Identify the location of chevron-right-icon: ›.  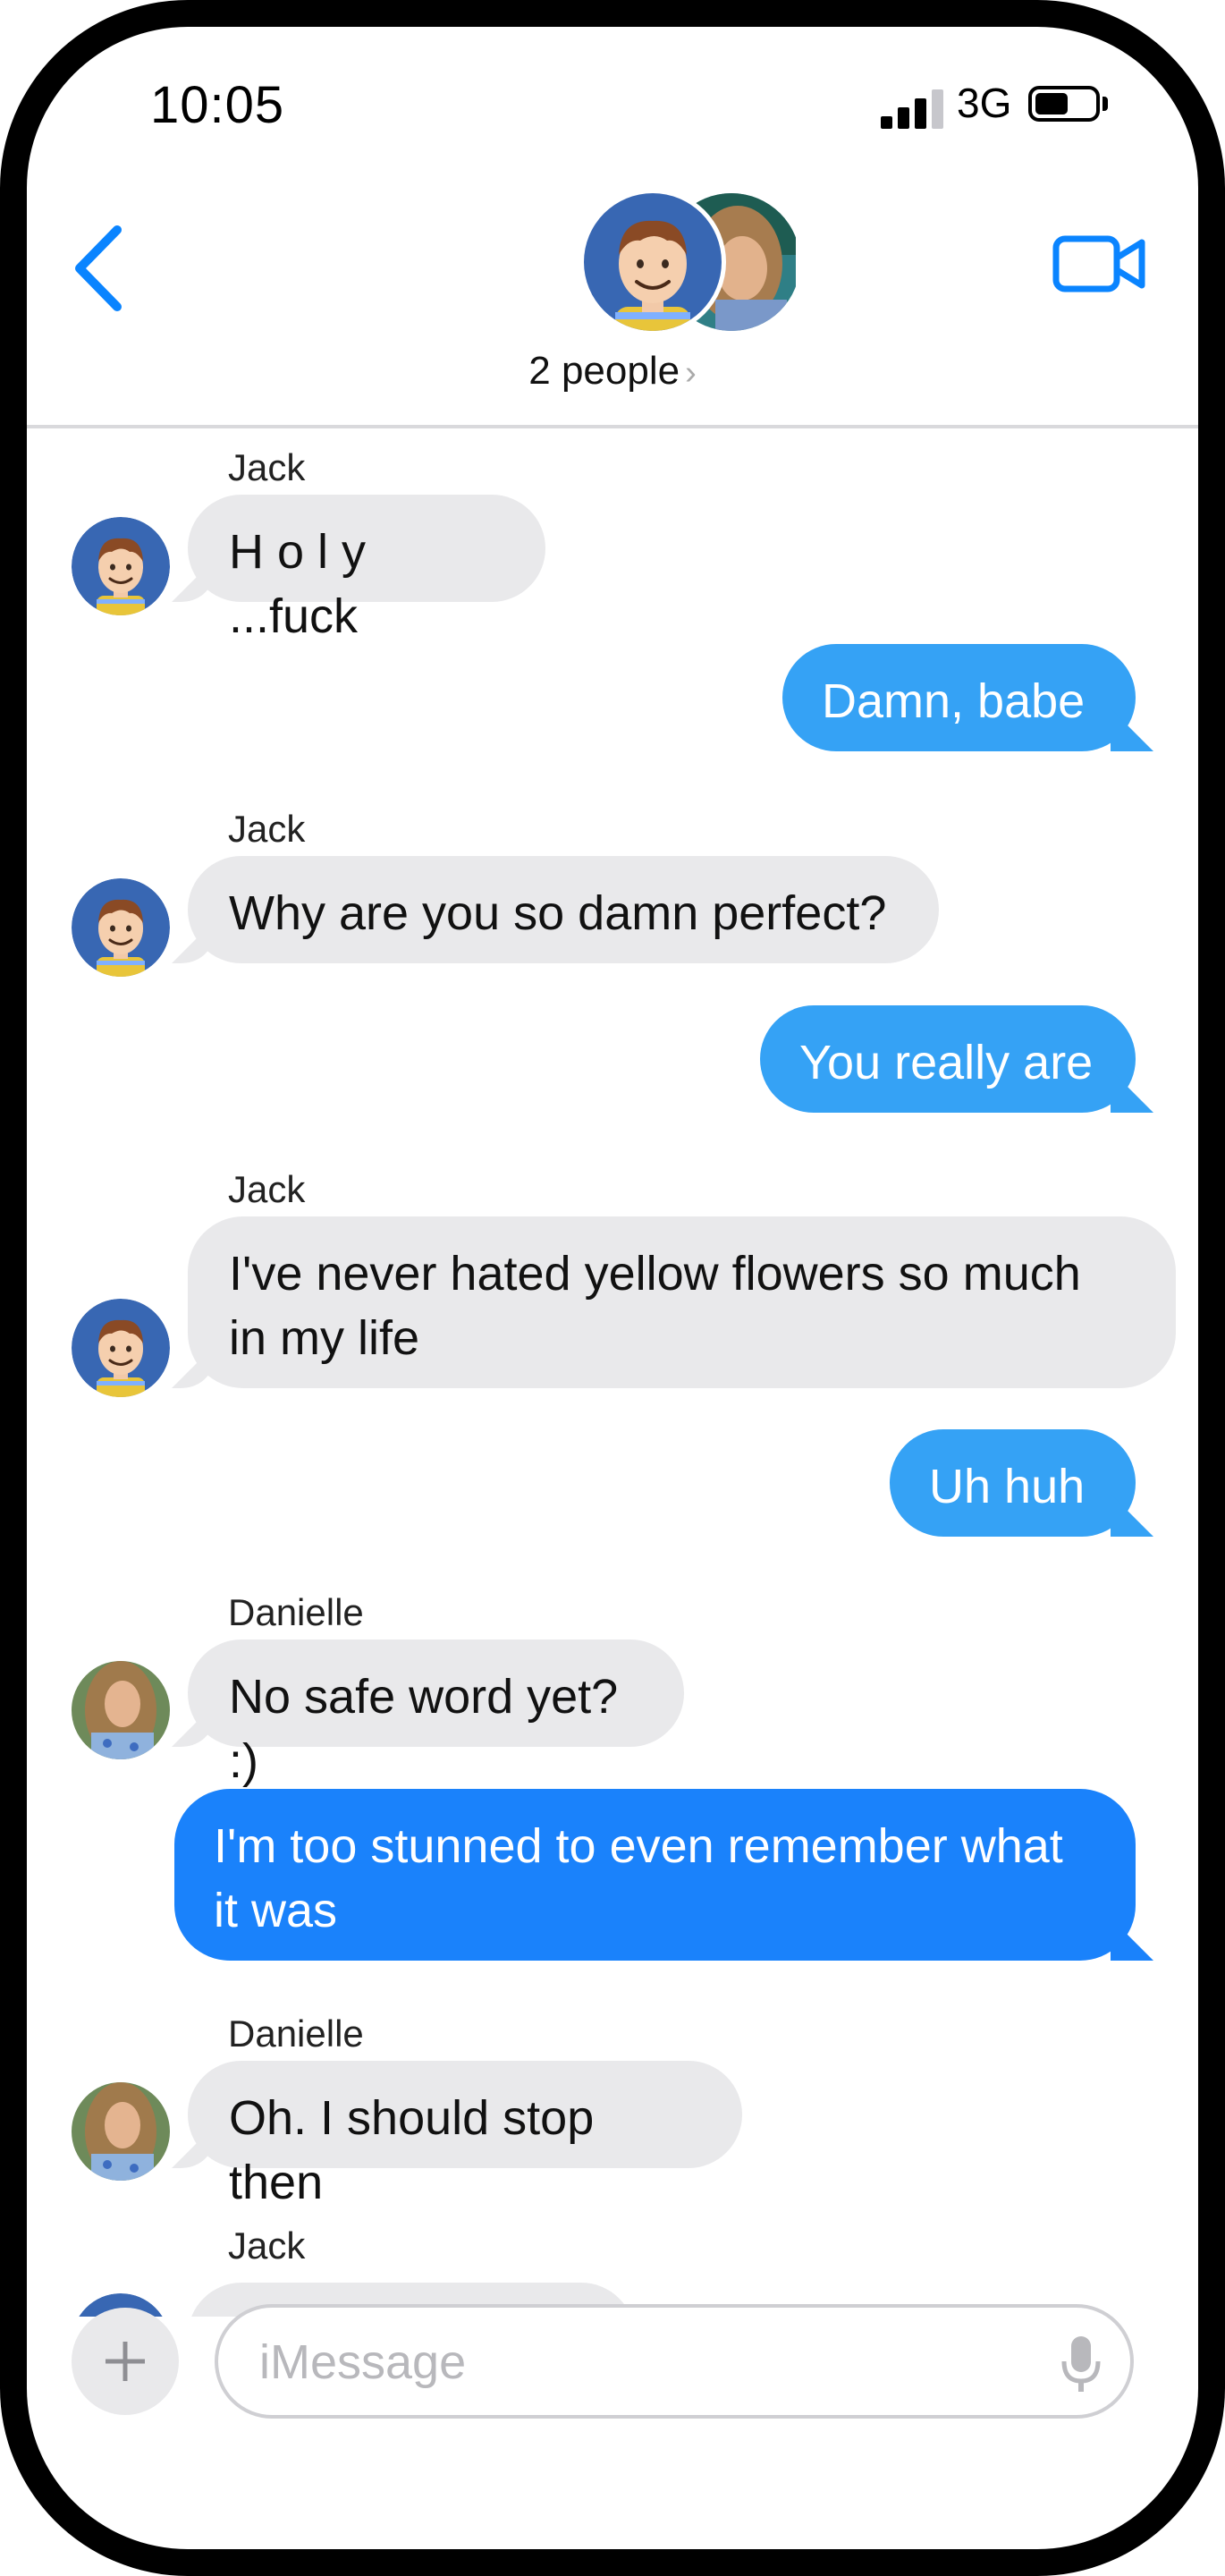
(691, 373).